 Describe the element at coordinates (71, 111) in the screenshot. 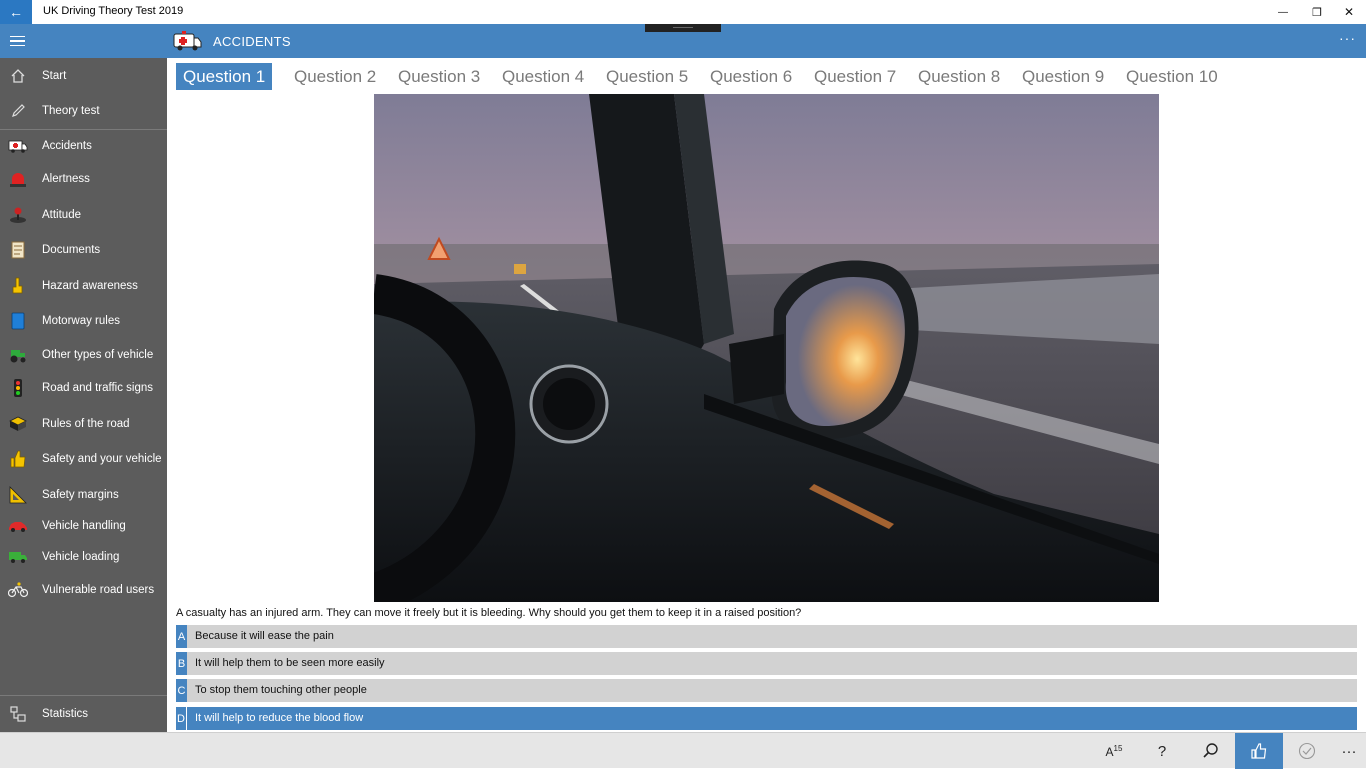

I see `sidebar-item-label: Theory test` at that location.